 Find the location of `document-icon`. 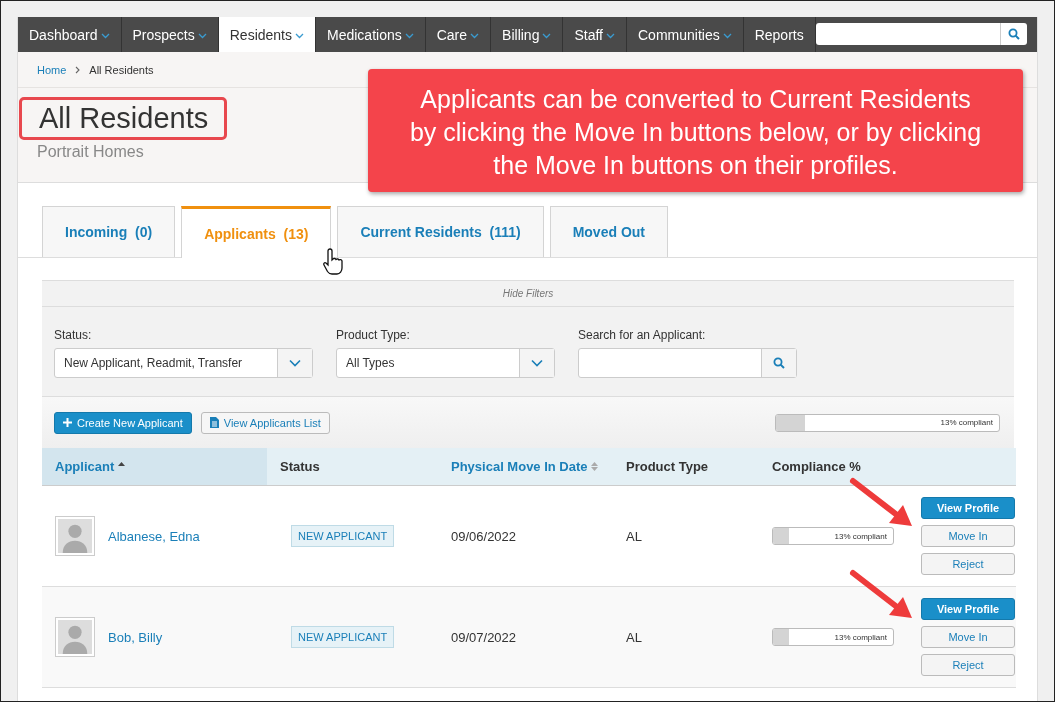

document-icon is located at coordinates (214, 422).